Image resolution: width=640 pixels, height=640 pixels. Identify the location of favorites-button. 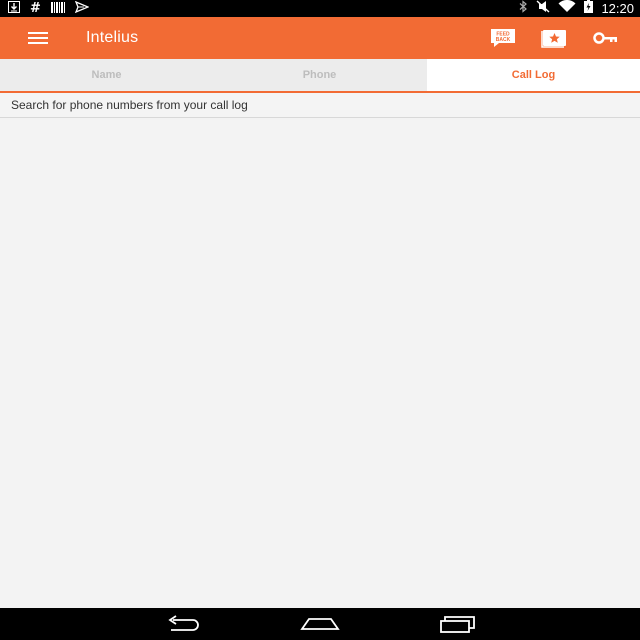
(554, 38).